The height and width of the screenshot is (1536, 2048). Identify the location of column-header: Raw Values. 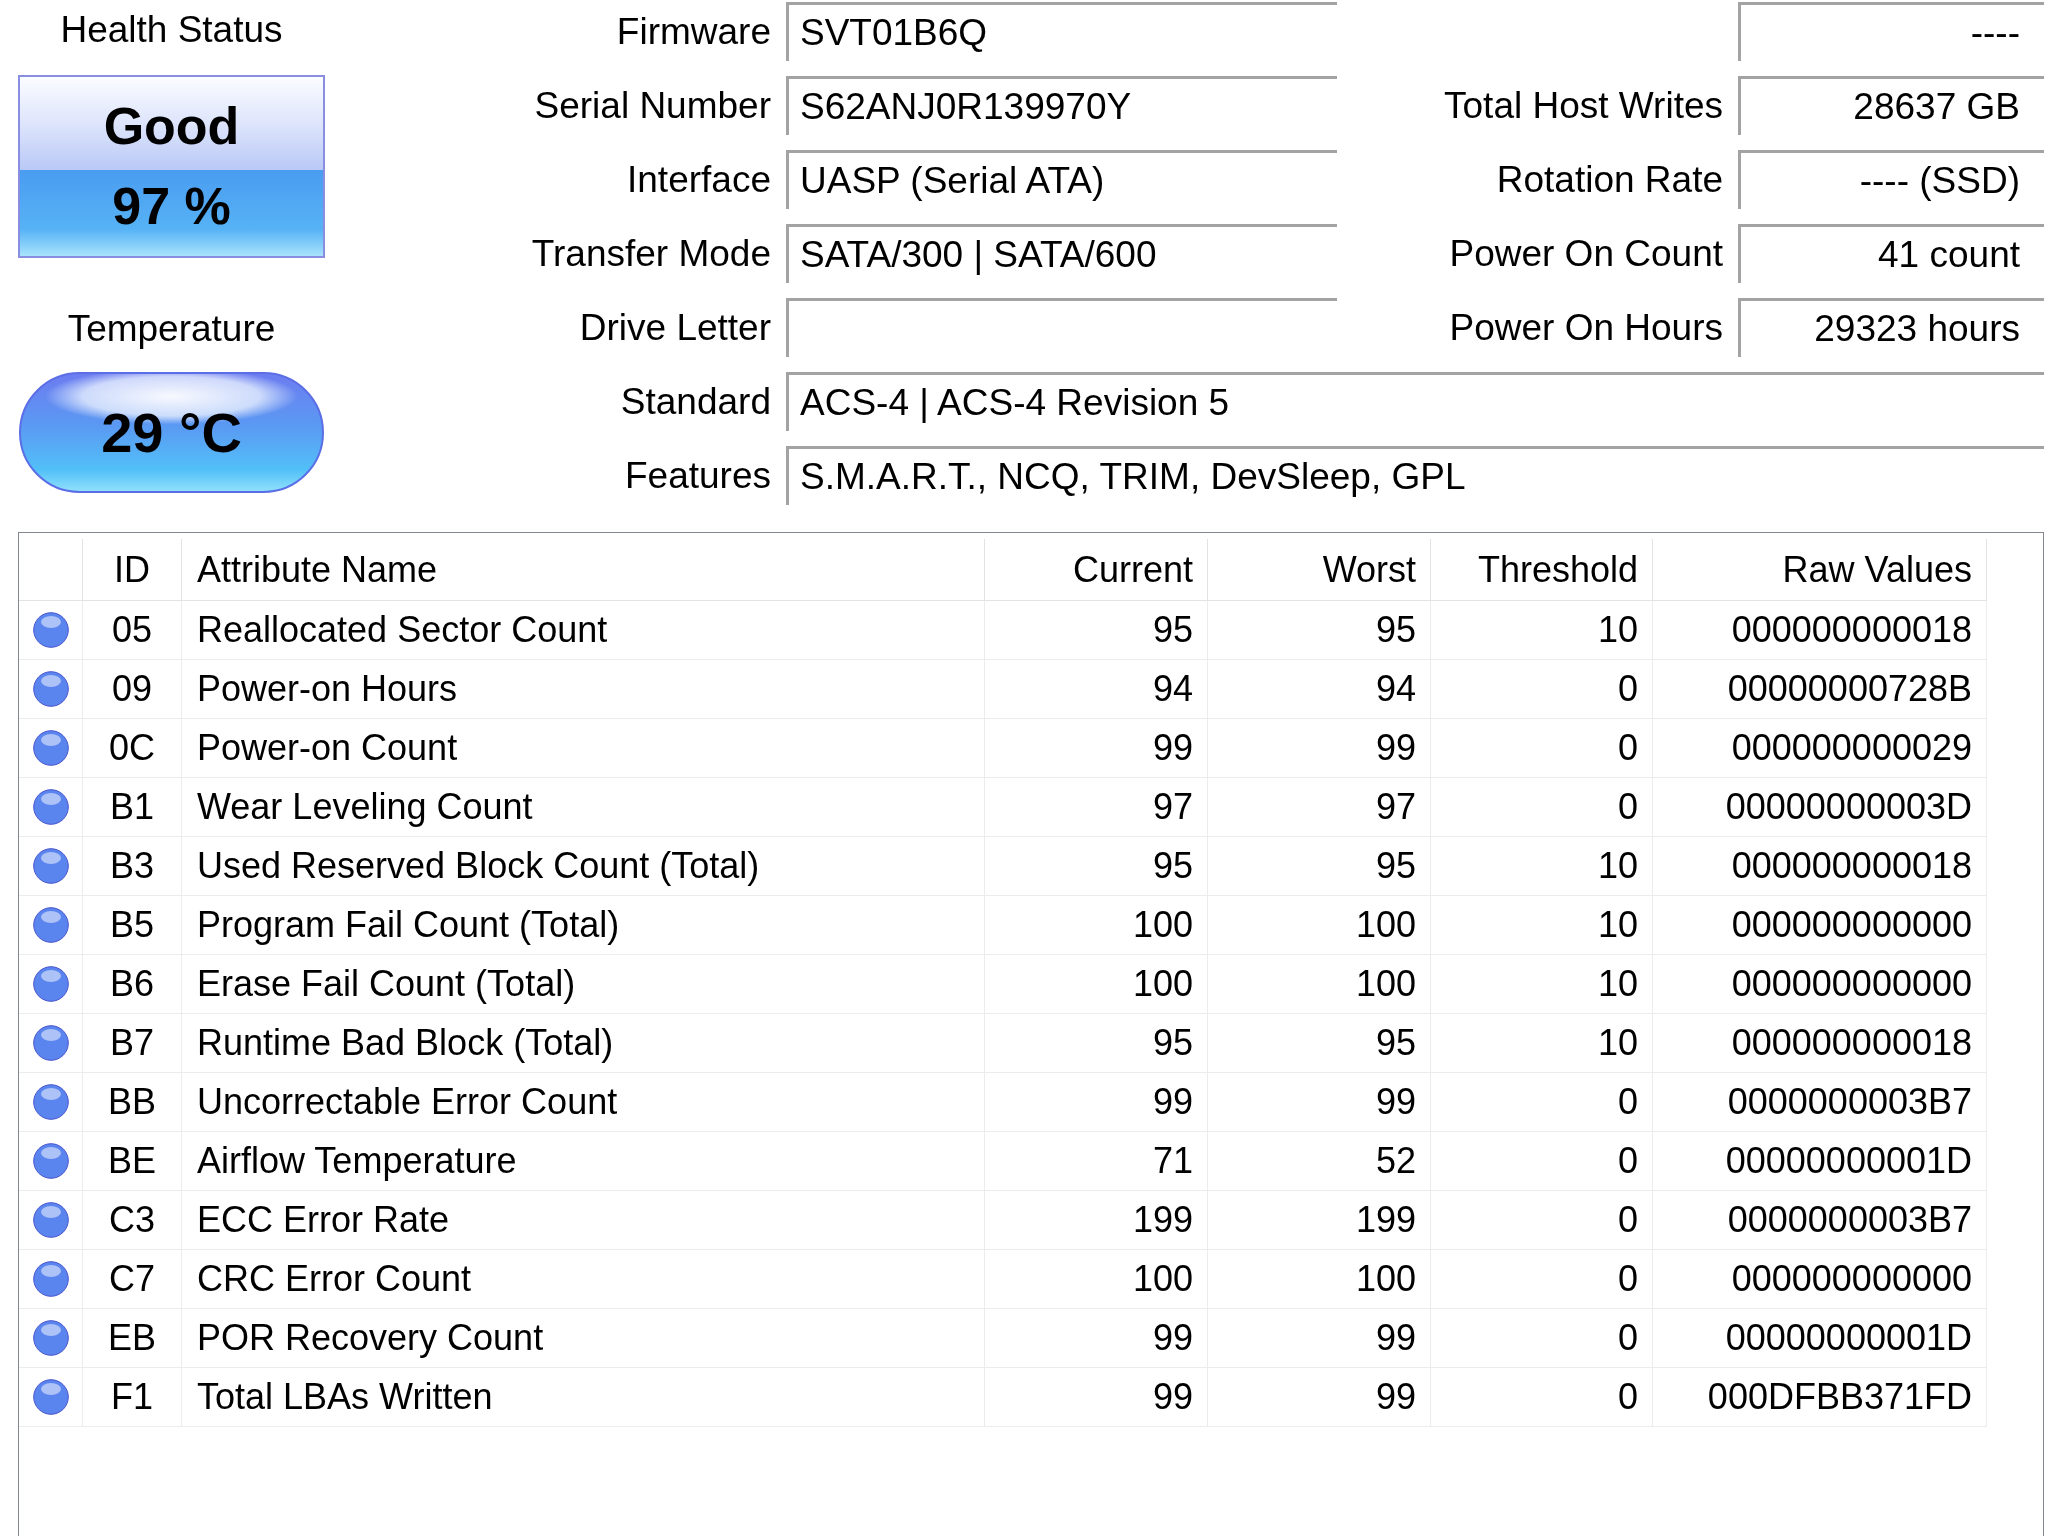
(1820, 570).